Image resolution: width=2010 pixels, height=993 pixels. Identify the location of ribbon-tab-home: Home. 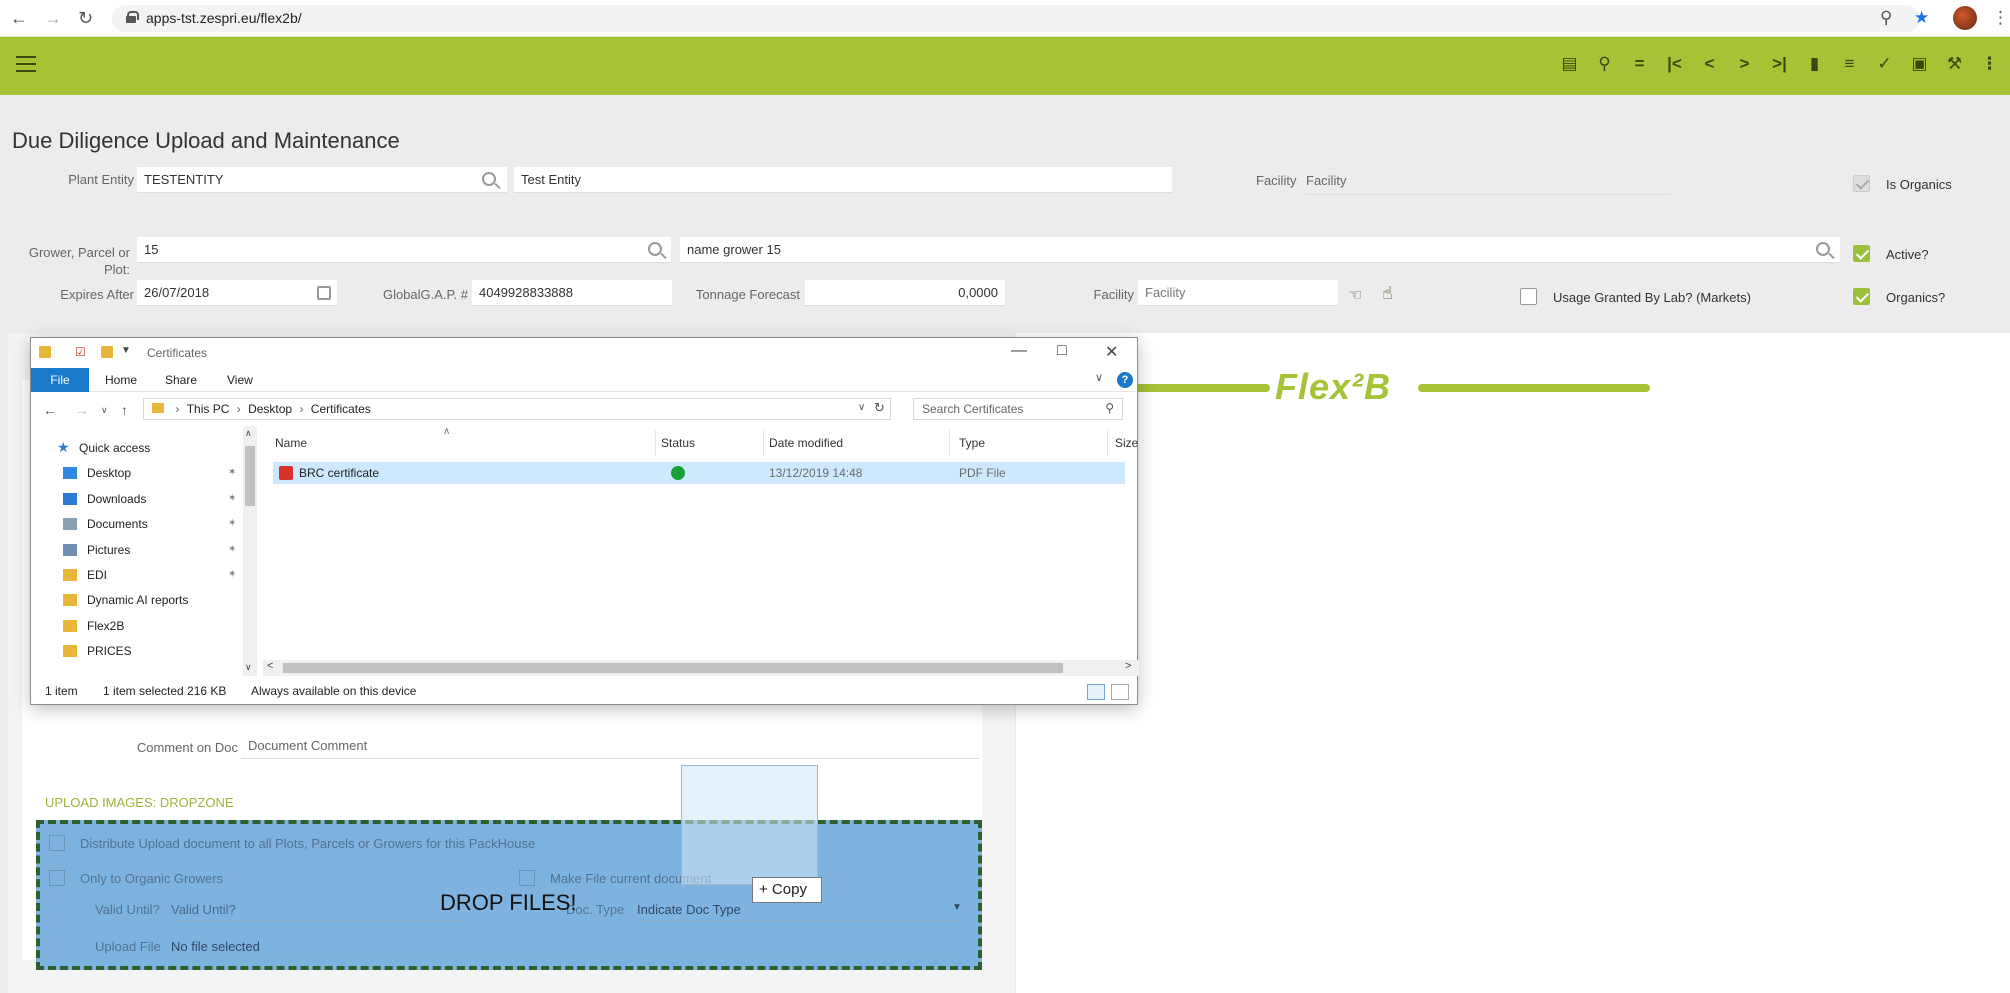
(121, 380).